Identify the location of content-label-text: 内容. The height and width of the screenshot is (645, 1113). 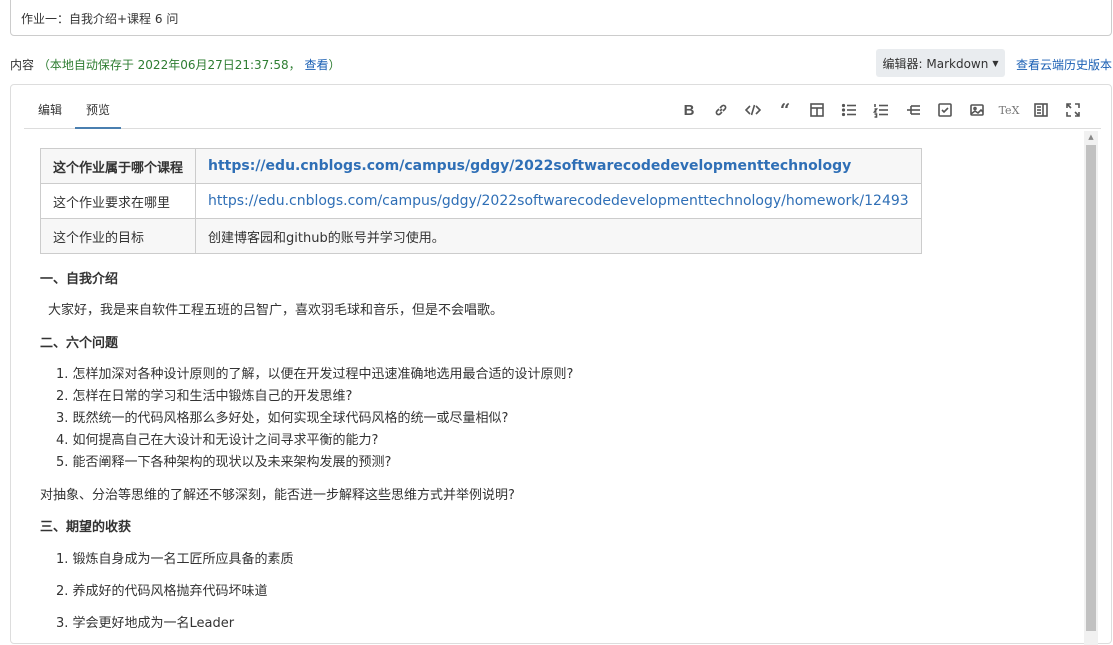
(22, 65).